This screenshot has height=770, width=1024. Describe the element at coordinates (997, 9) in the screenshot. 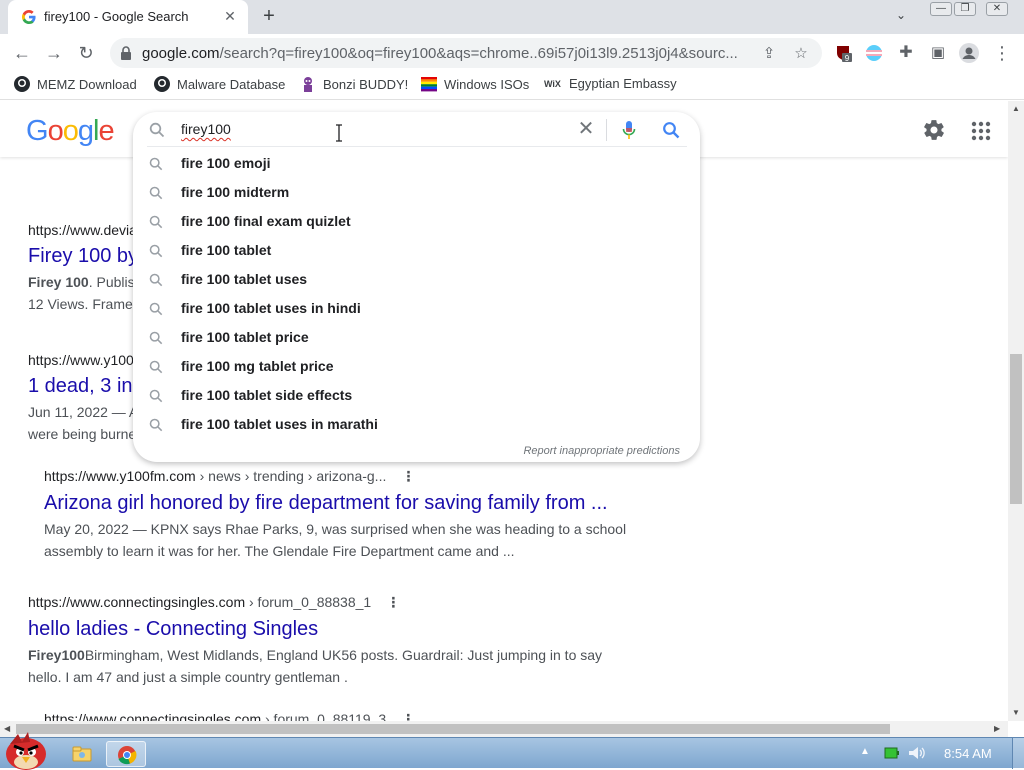

I see `close-window-button: ✕` at that location.